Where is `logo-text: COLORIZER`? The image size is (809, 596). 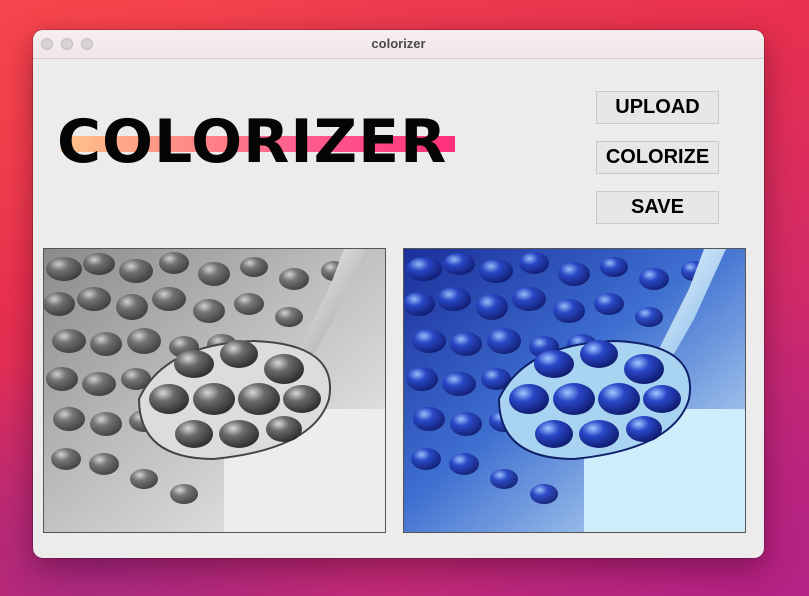 logo-text: COLORIZER is located at coordinates (252, 142).